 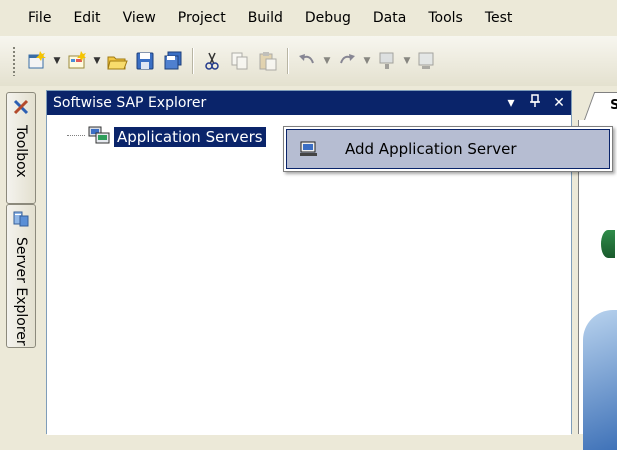 What do you see at coordinates (328, 18) in the screenshot?
I see `menu-debug: Debug` at bounding box center [328, 18].